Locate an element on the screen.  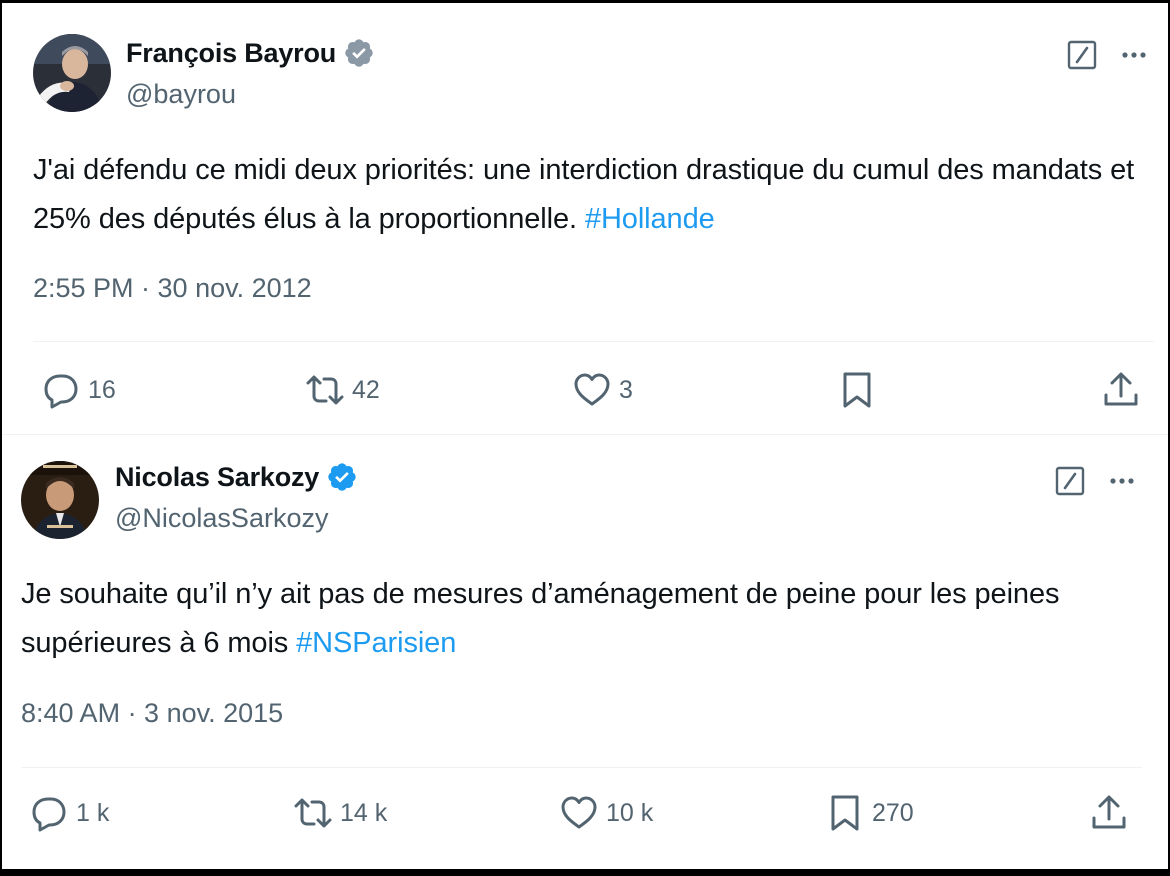
author-name: Nicolas Sarkozy is located at coordinates (217, 477).